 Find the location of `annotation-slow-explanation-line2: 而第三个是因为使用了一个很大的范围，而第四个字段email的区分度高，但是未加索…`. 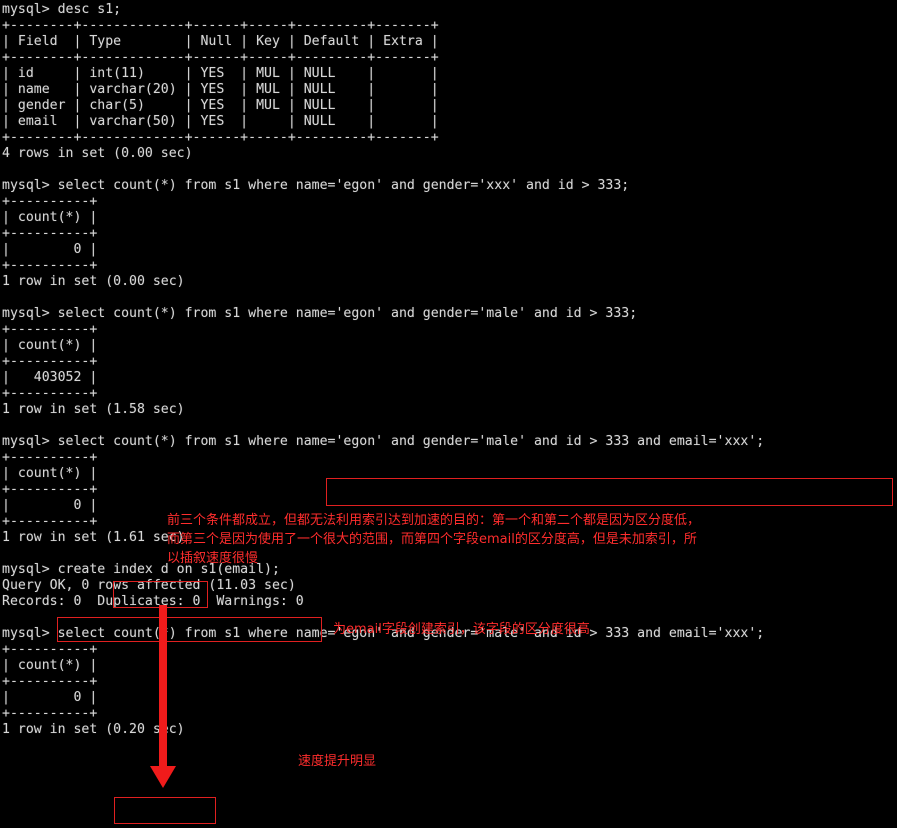

annotation-slow-explanation-line2: 而第三个是因为使用了一个很大的范围，而第四个字段email的区分度高，但是未加索… is located at coordinates (432, 539).